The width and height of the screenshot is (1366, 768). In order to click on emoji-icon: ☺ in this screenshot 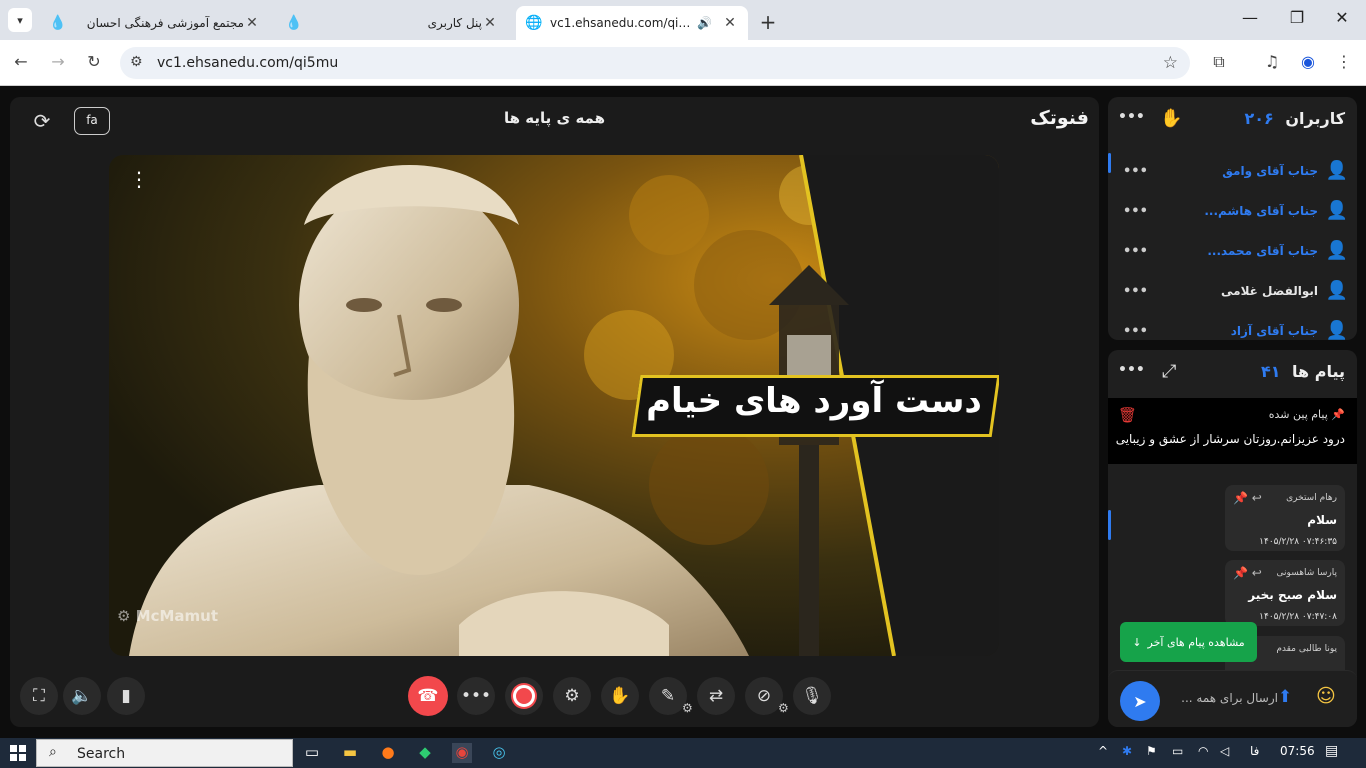, I will do `click(1326, 696)`.